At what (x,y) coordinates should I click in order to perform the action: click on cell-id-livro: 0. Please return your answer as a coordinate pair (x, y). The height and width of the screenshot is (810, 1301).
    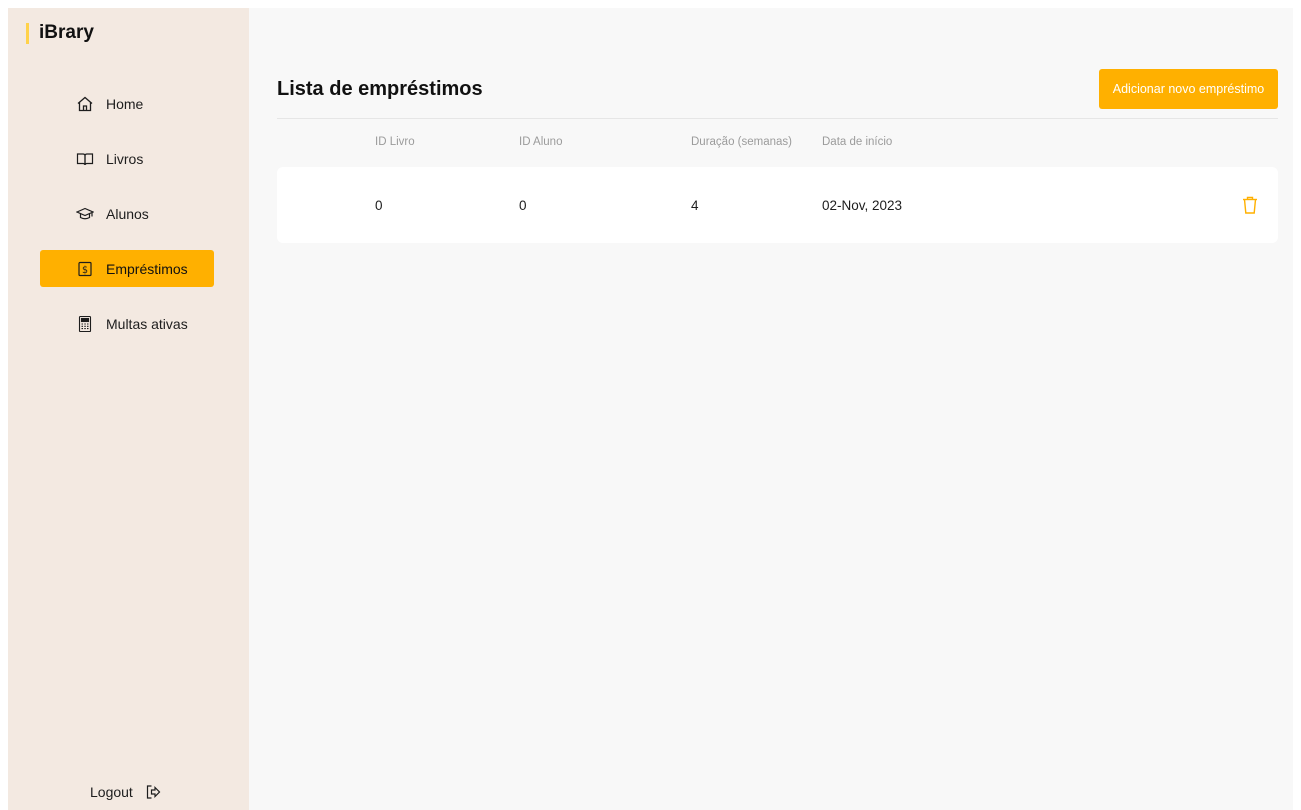
    Looking at the image, I should click on (379, 205).